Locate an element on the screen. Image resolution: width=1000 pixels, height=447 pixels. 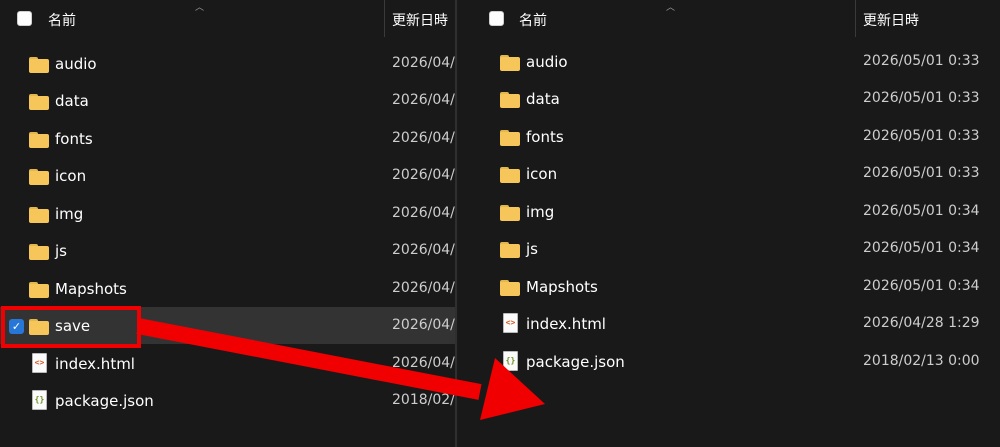
annotation-arrow-icon is located at coordinates (340, 369).